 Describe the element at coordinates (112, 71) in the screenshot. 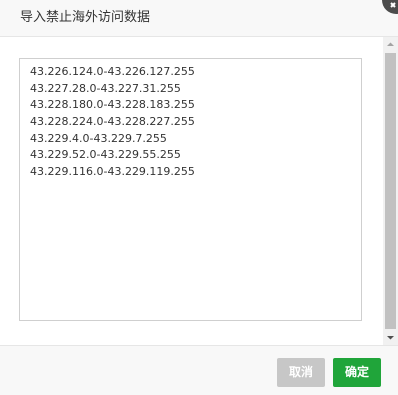

I see `ip-range-line: 43.226.124.0-43.226.127.255` at that location.